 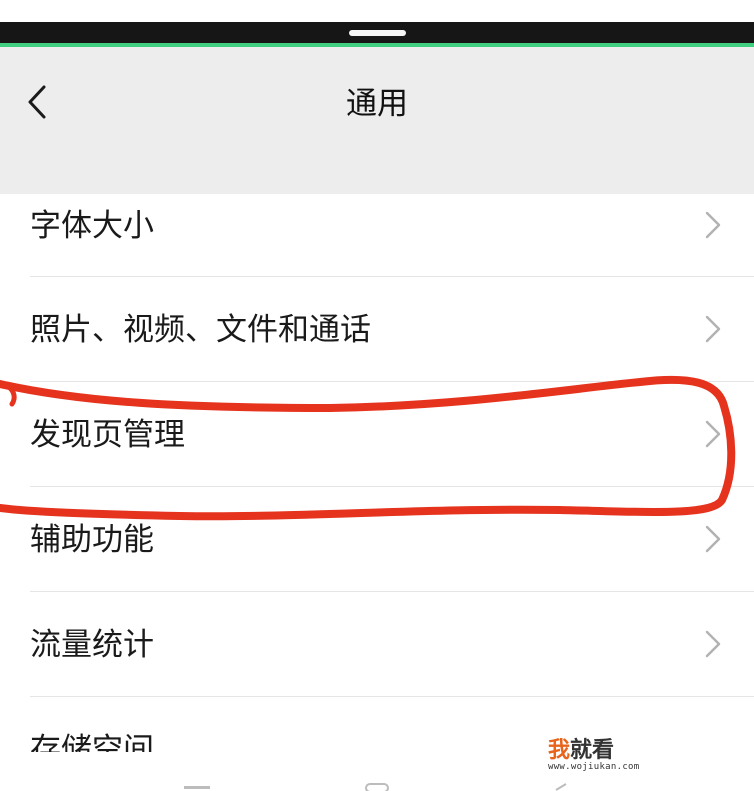 I want to click on settings-item-label: 字体大小, so click(x=92, y=226).